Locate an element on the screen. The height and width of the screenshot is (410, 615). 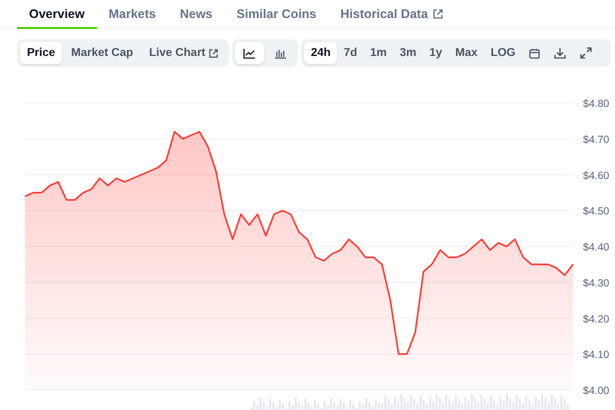
tab: Overview is located at coordinates (57, 14).